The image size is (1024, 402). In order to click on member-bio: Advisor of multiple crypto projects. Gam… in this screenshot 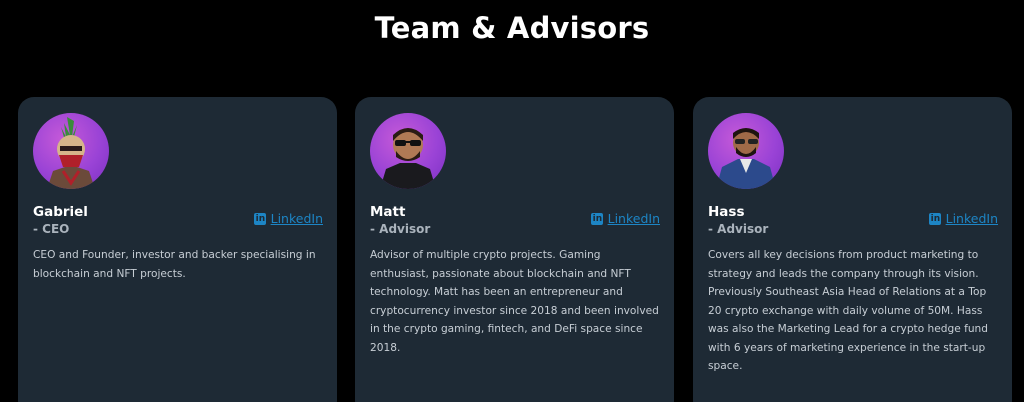, I will do `click(514, 301)`.